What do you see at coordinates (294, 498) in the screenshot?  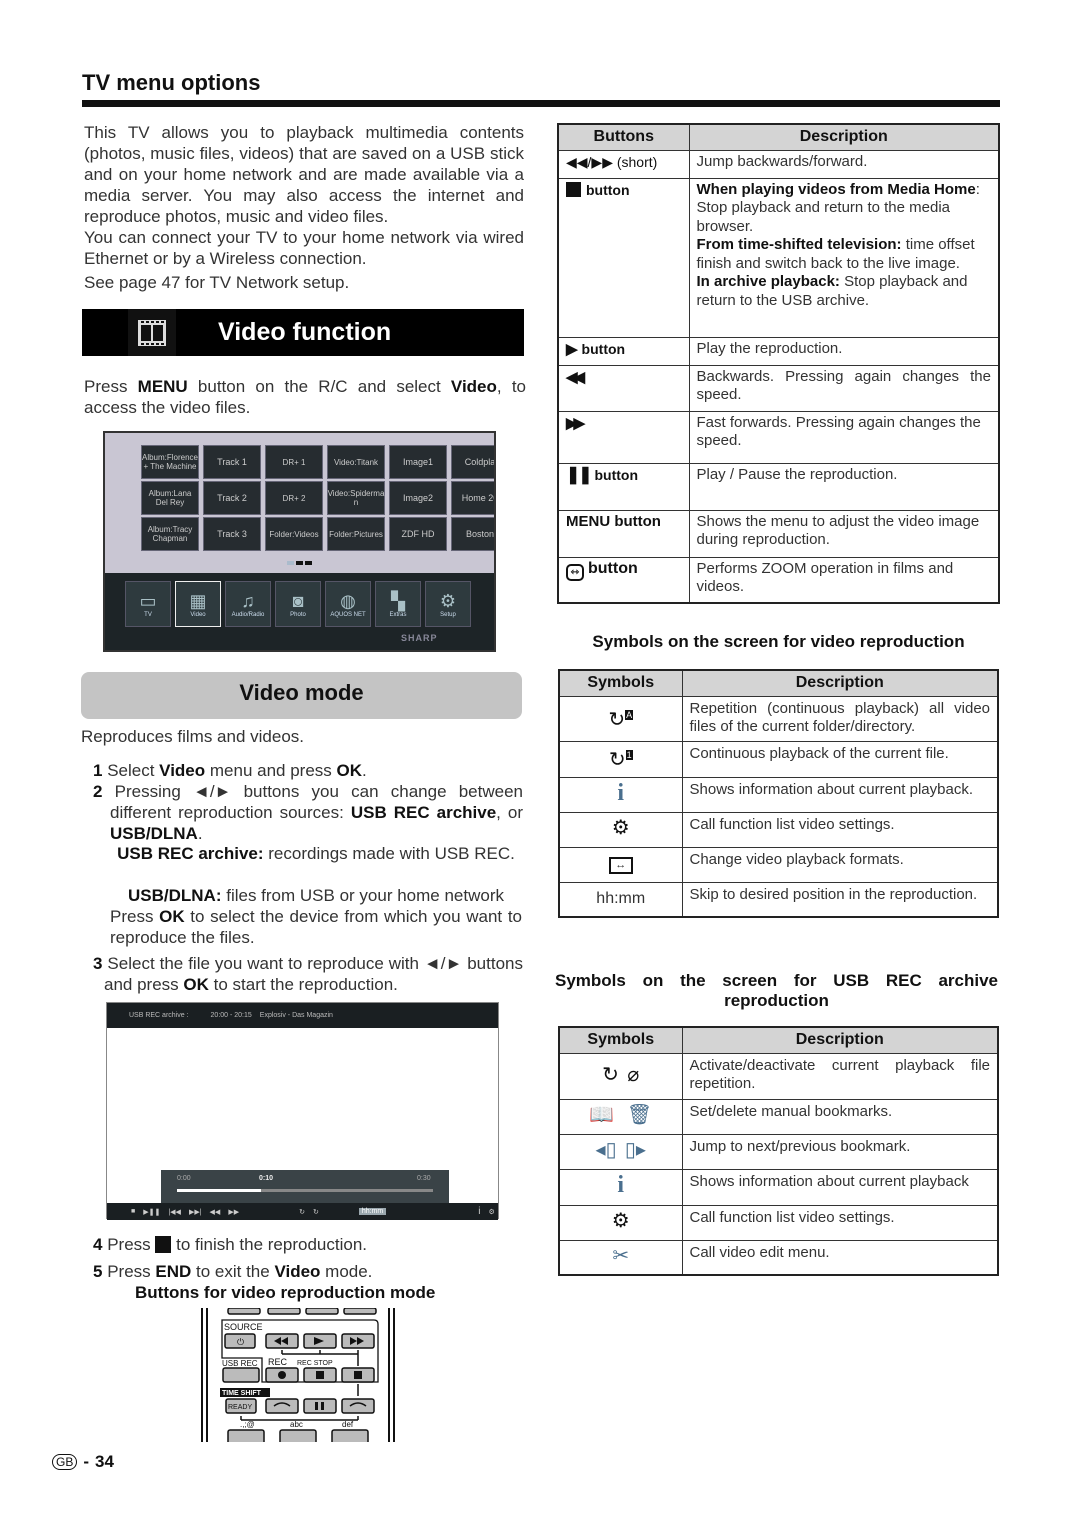 I see `media-tile: DR+ 2` at bounding box center [294, 498].